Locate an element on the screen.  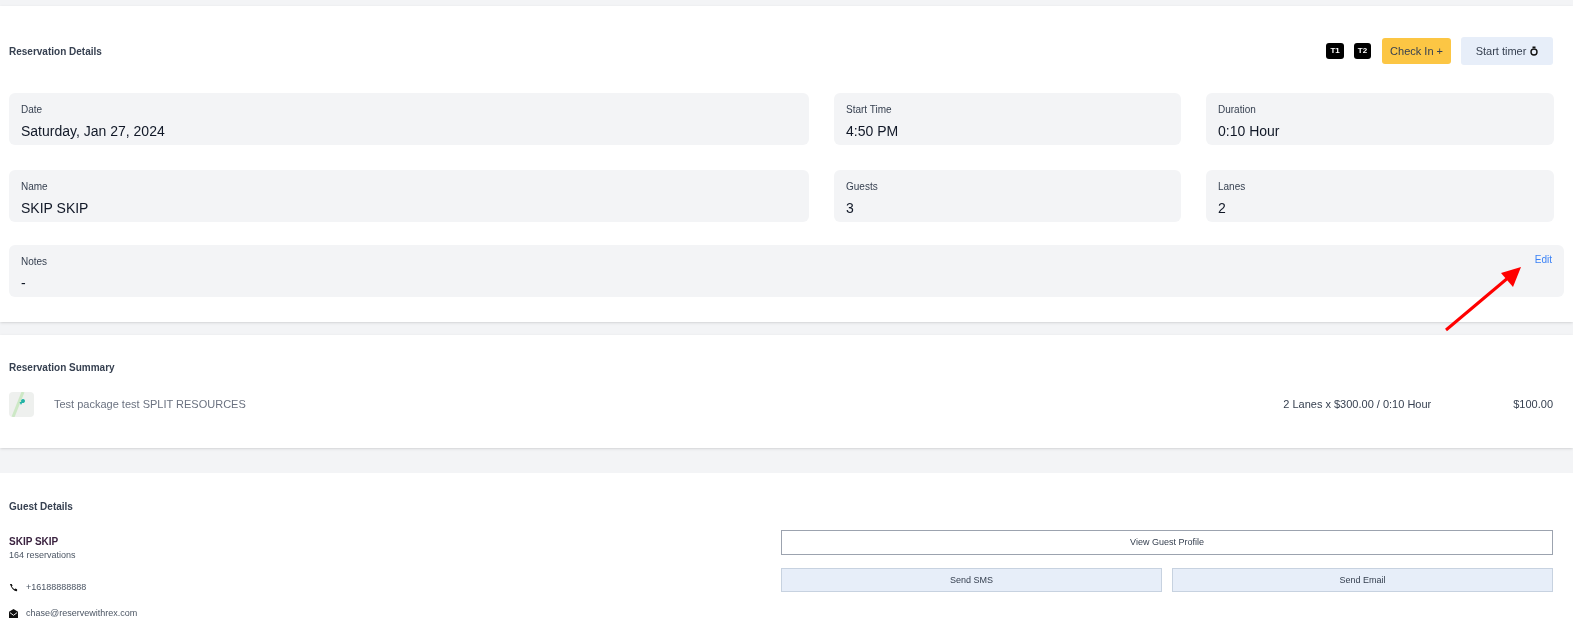
field-label: Start Time is located at coordinates (869, 110).